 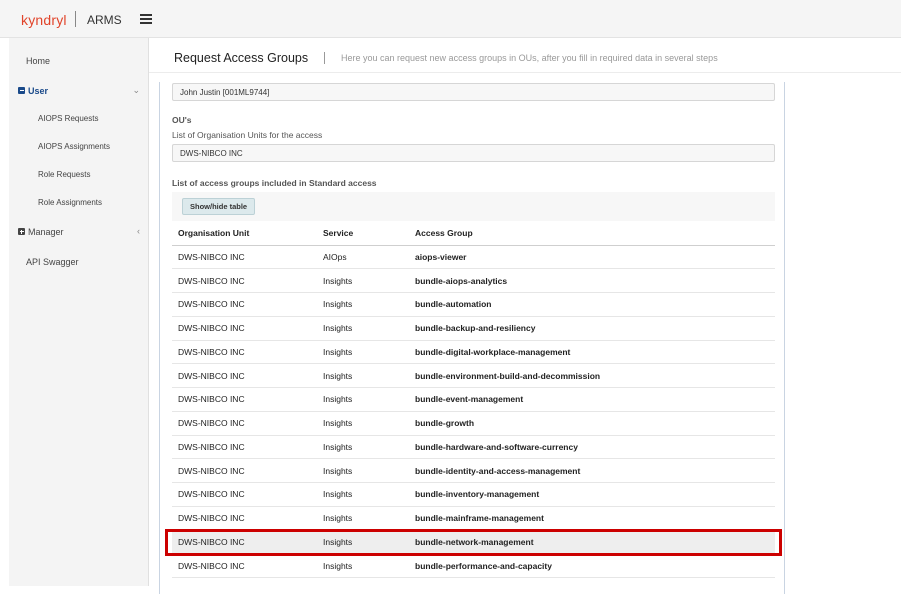 I want to click on column-header-service: Service, so click(x=363, y=233).